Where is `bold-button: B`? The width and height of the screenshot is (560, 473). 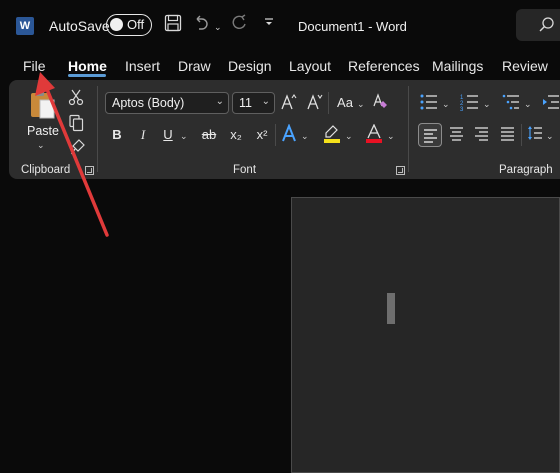
bold-button: B is located at coordinates (117, 135).